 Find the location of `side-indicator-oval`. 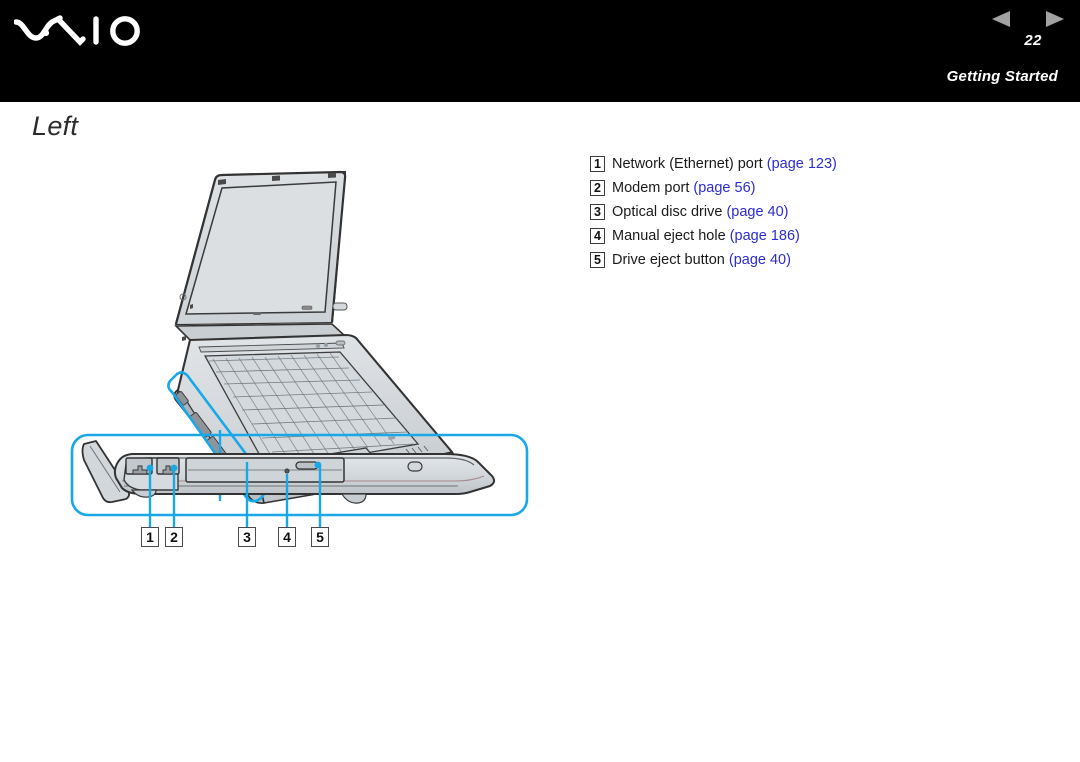

side-indicator-oval is located at coordinates (415, 466).